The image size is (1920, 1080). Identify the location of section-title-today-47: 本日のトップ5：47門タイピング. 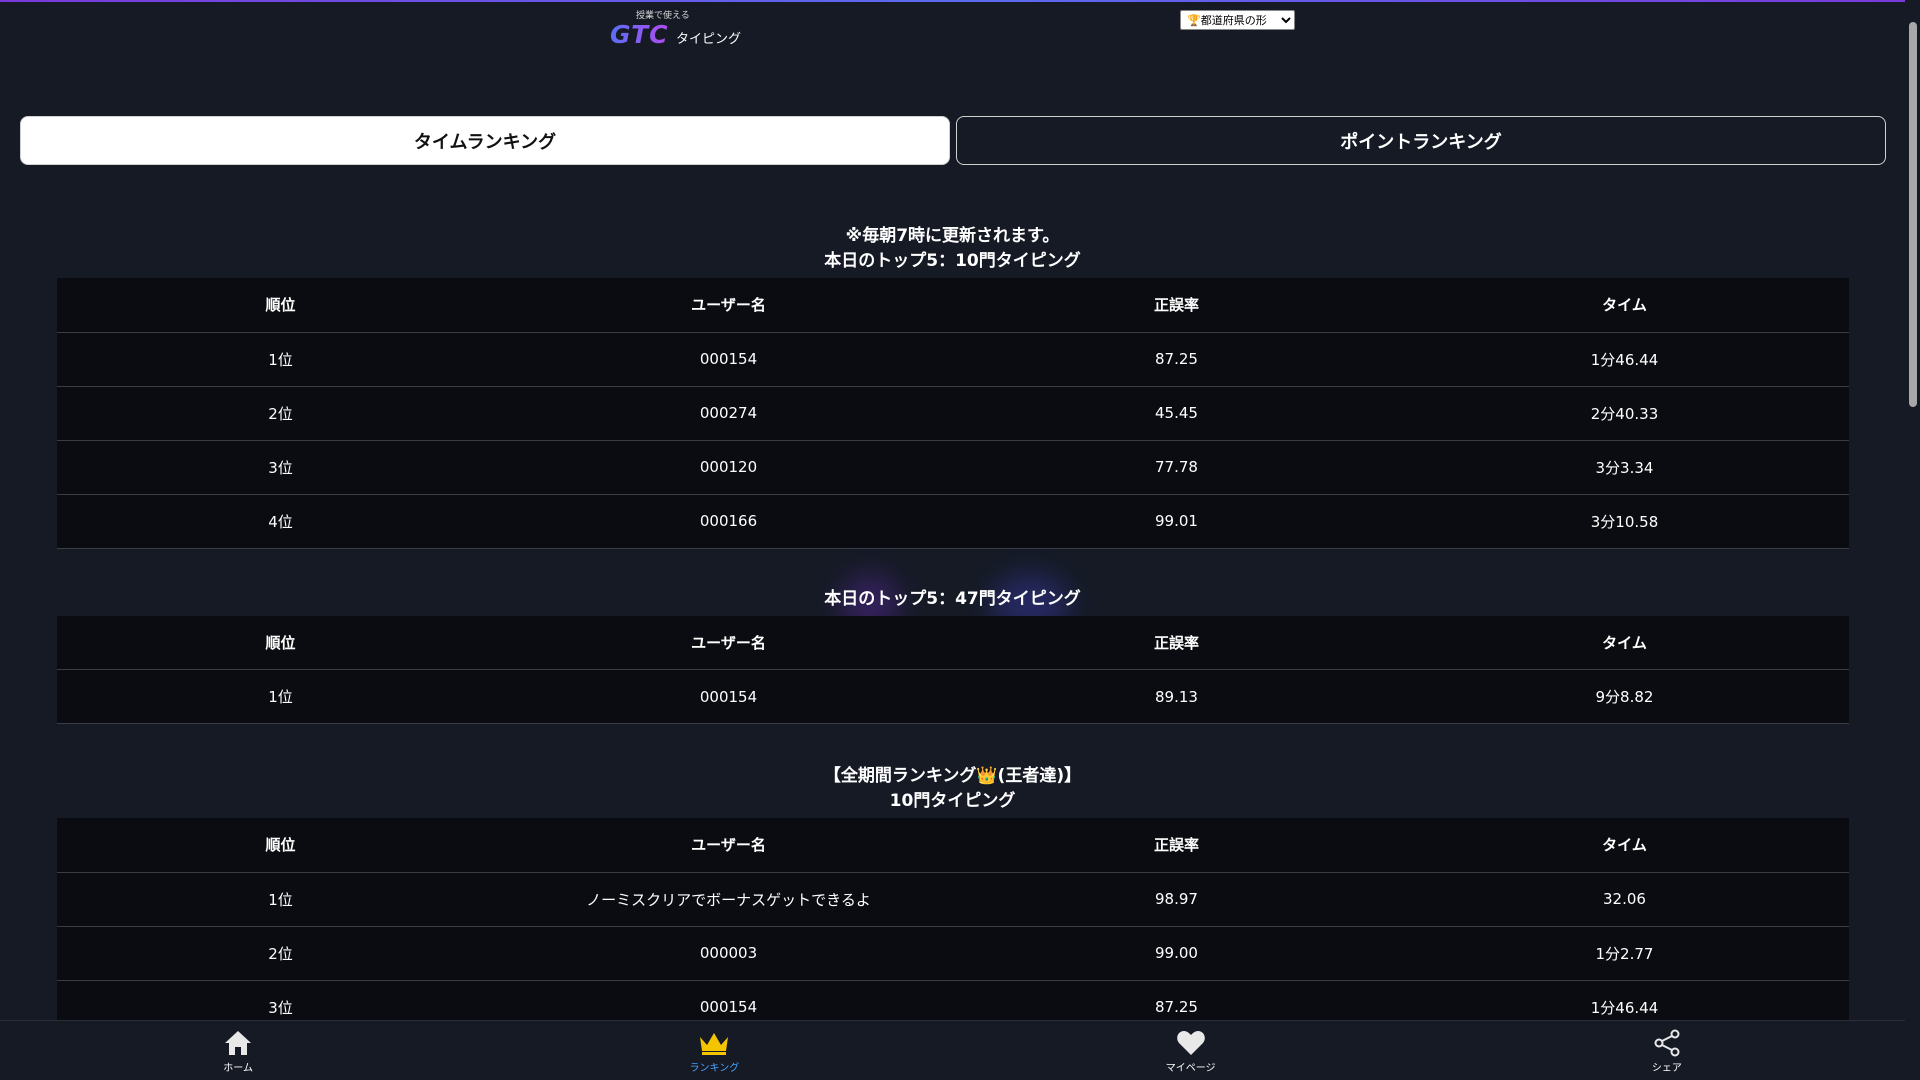
(952, 598).